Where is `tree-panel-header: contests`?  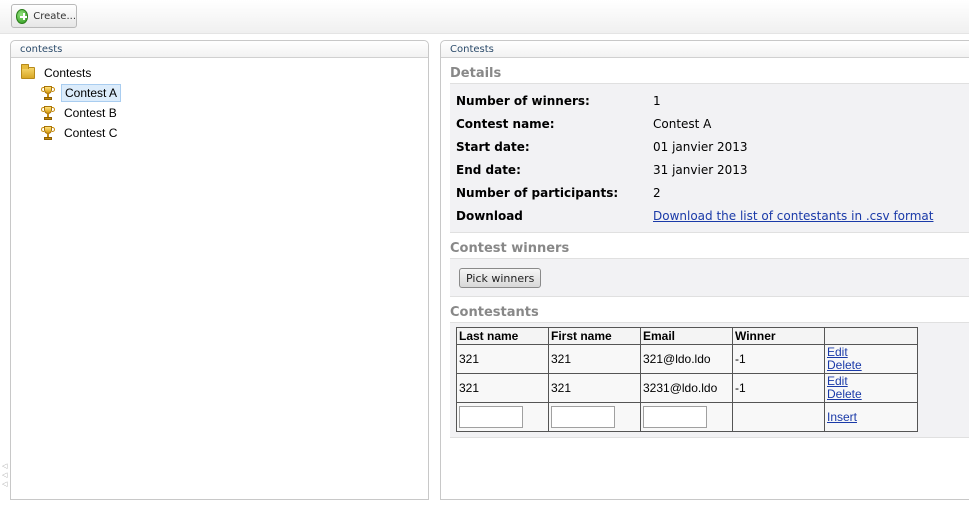
tree-panel-header: contests is located at coordinates (219, 49).